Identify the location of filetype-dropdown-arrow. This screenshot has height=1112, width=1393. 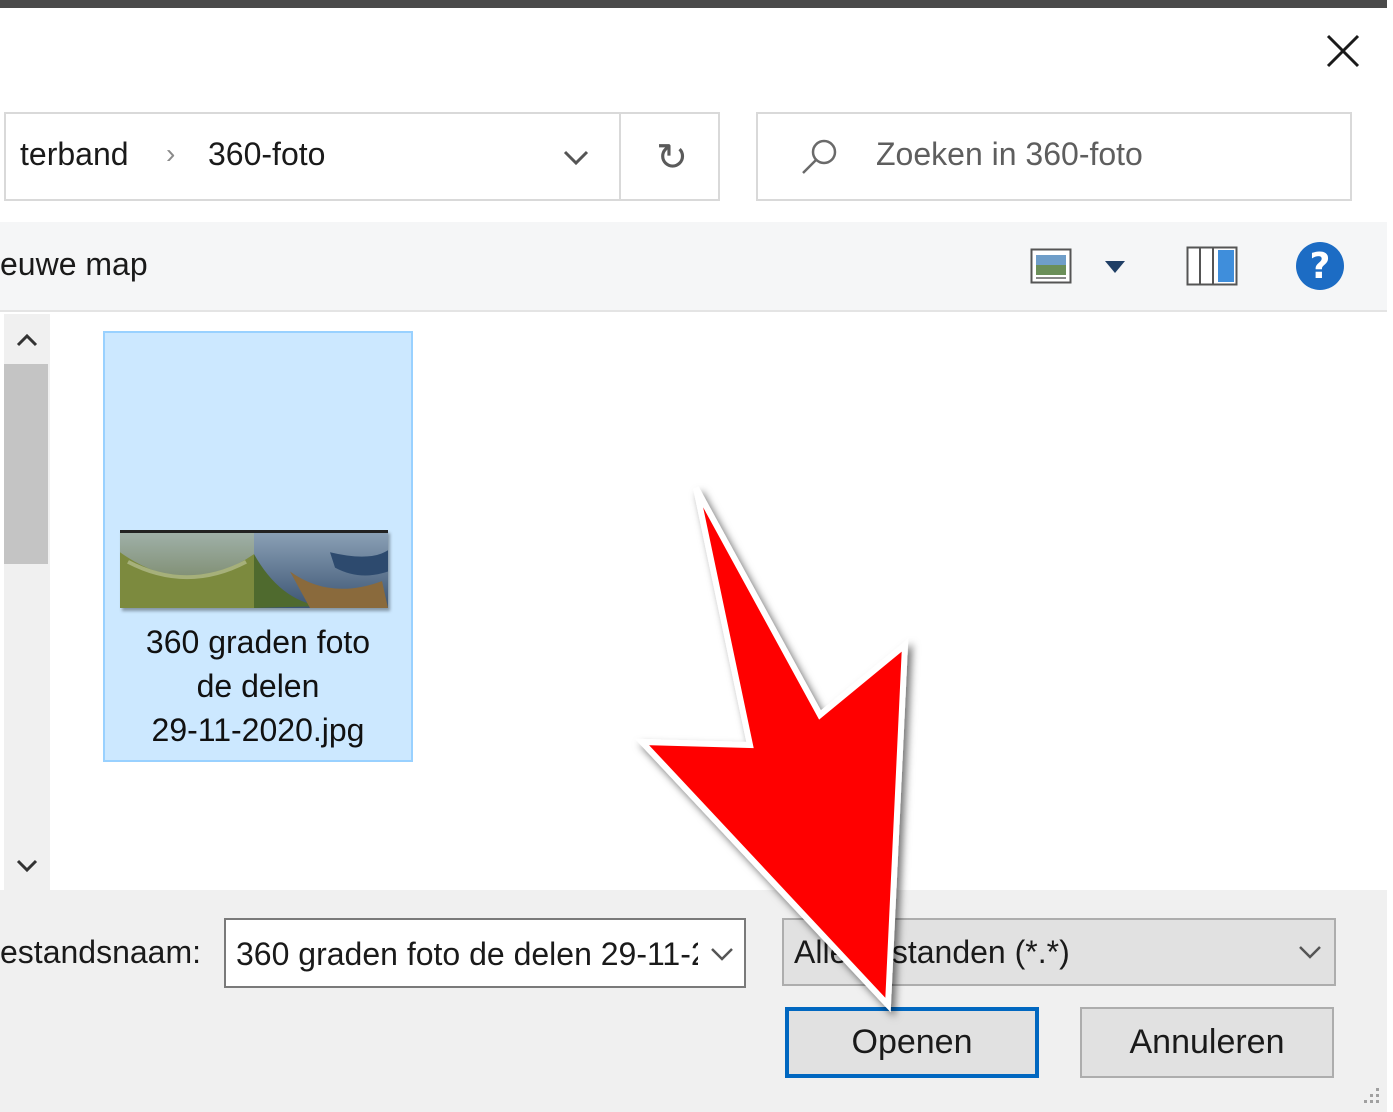
(1310, 952).